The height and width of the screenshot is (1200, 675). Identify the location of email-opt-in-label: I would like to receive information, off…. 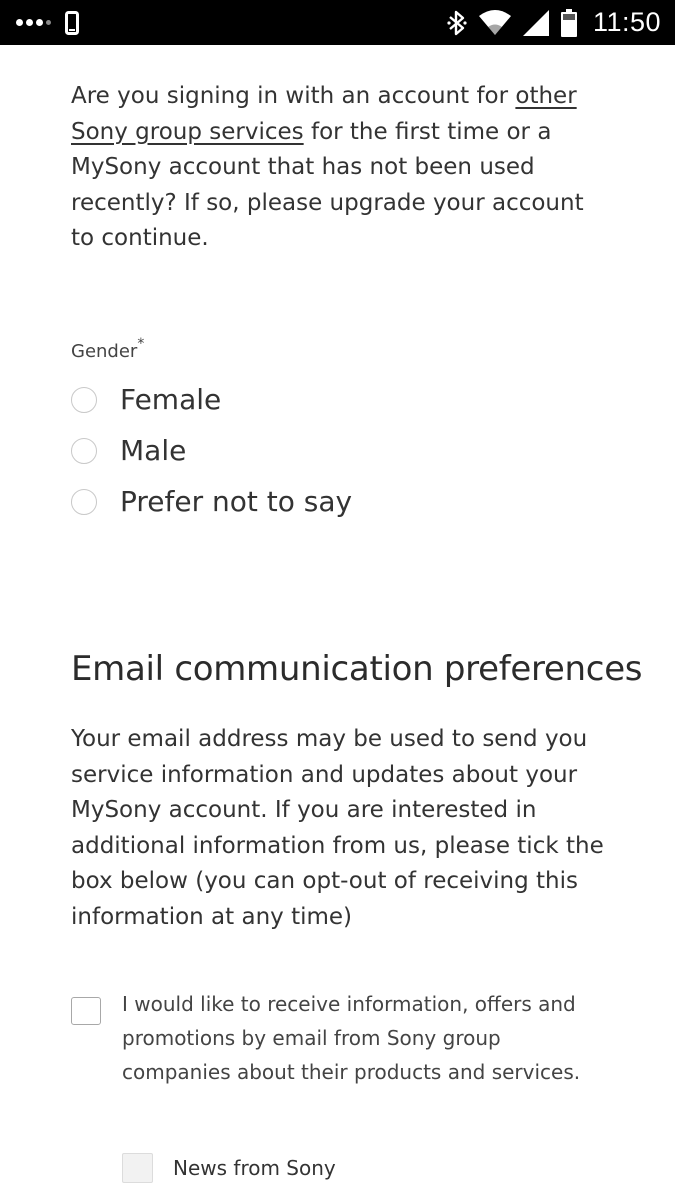
(357, 1038).